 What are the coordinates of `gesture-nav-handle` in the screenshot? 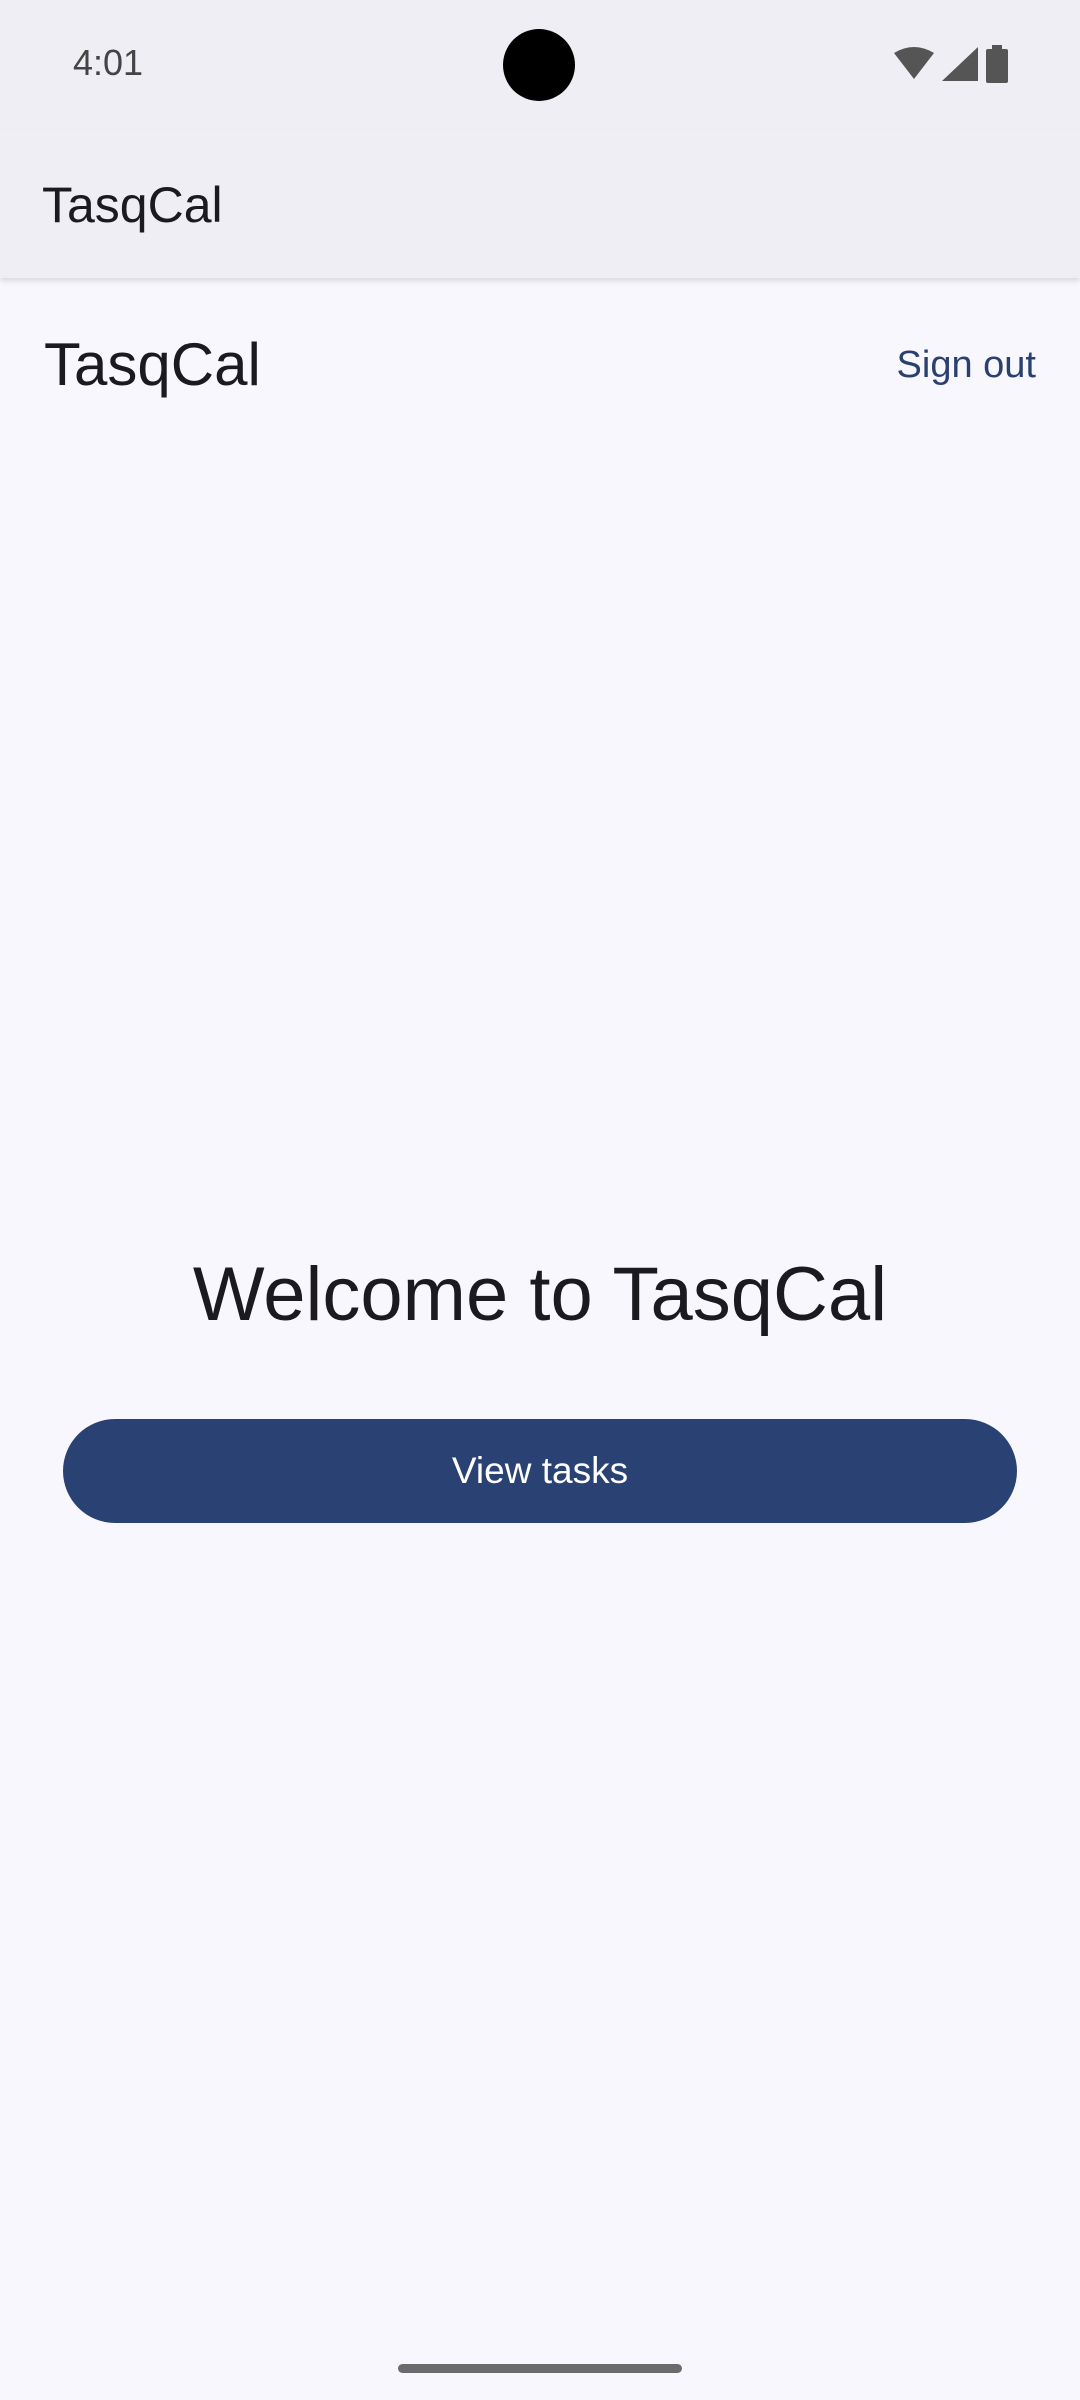 It's located at (540, 2368).